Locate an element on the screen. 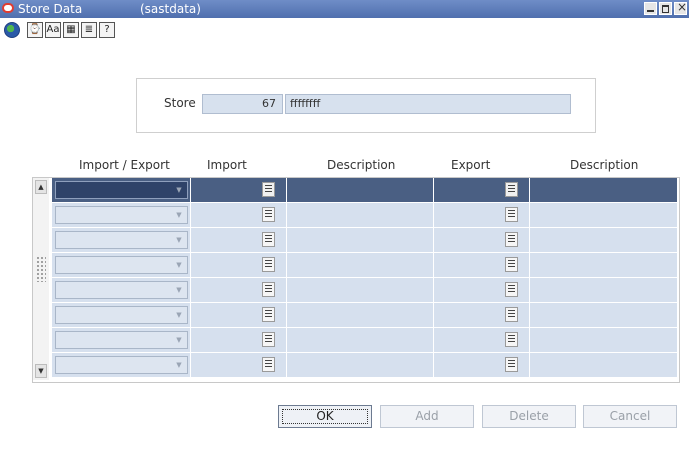 The height and width of the screenshot is (450, 689). close-icon is located at coordinates (680, 7).